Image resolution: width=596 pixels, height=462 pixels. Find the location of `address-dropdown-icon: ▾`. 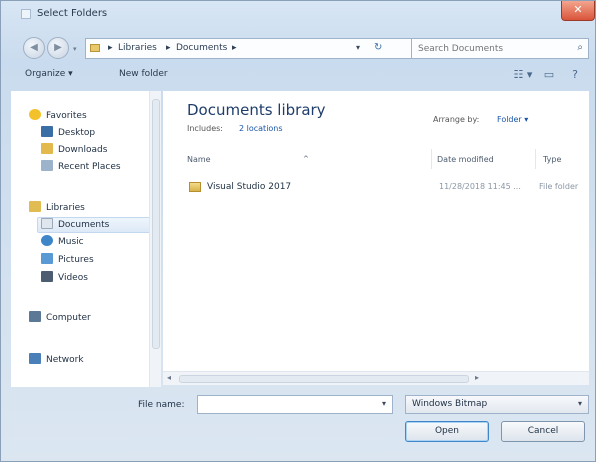

address-dropdown-icon: ▾ is located at coordinates (358, 47).